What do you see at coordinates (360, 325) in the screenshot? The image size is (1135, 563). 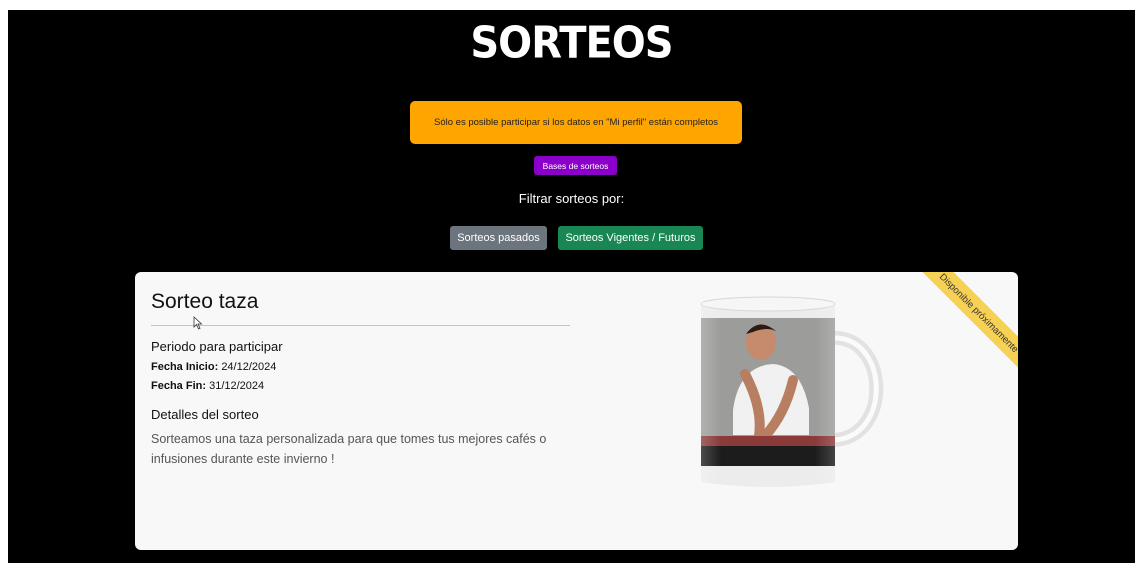 I see `title-divider` at bounding box center [360, 325].